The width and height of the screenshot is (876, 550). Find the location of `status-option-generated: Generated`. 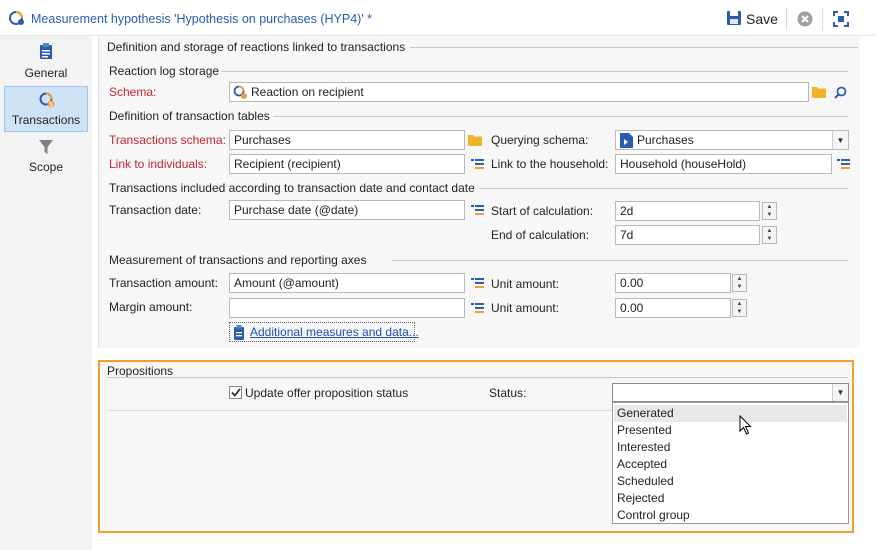

status-option-generated: Generated is located at coordinates (730, 413).